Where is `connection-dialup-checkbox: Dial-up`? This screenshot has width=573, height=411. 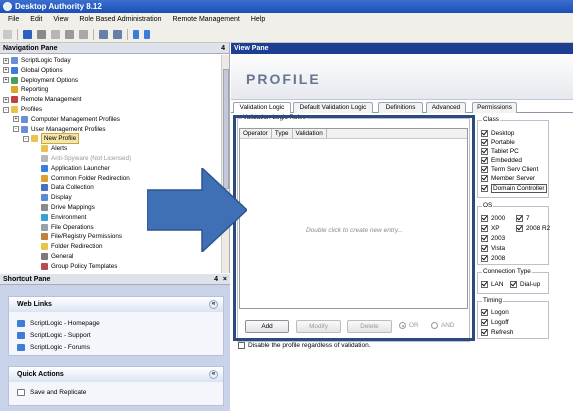
connection-dialup-checkbox: Dial-up is located at coordinates (525, 284).